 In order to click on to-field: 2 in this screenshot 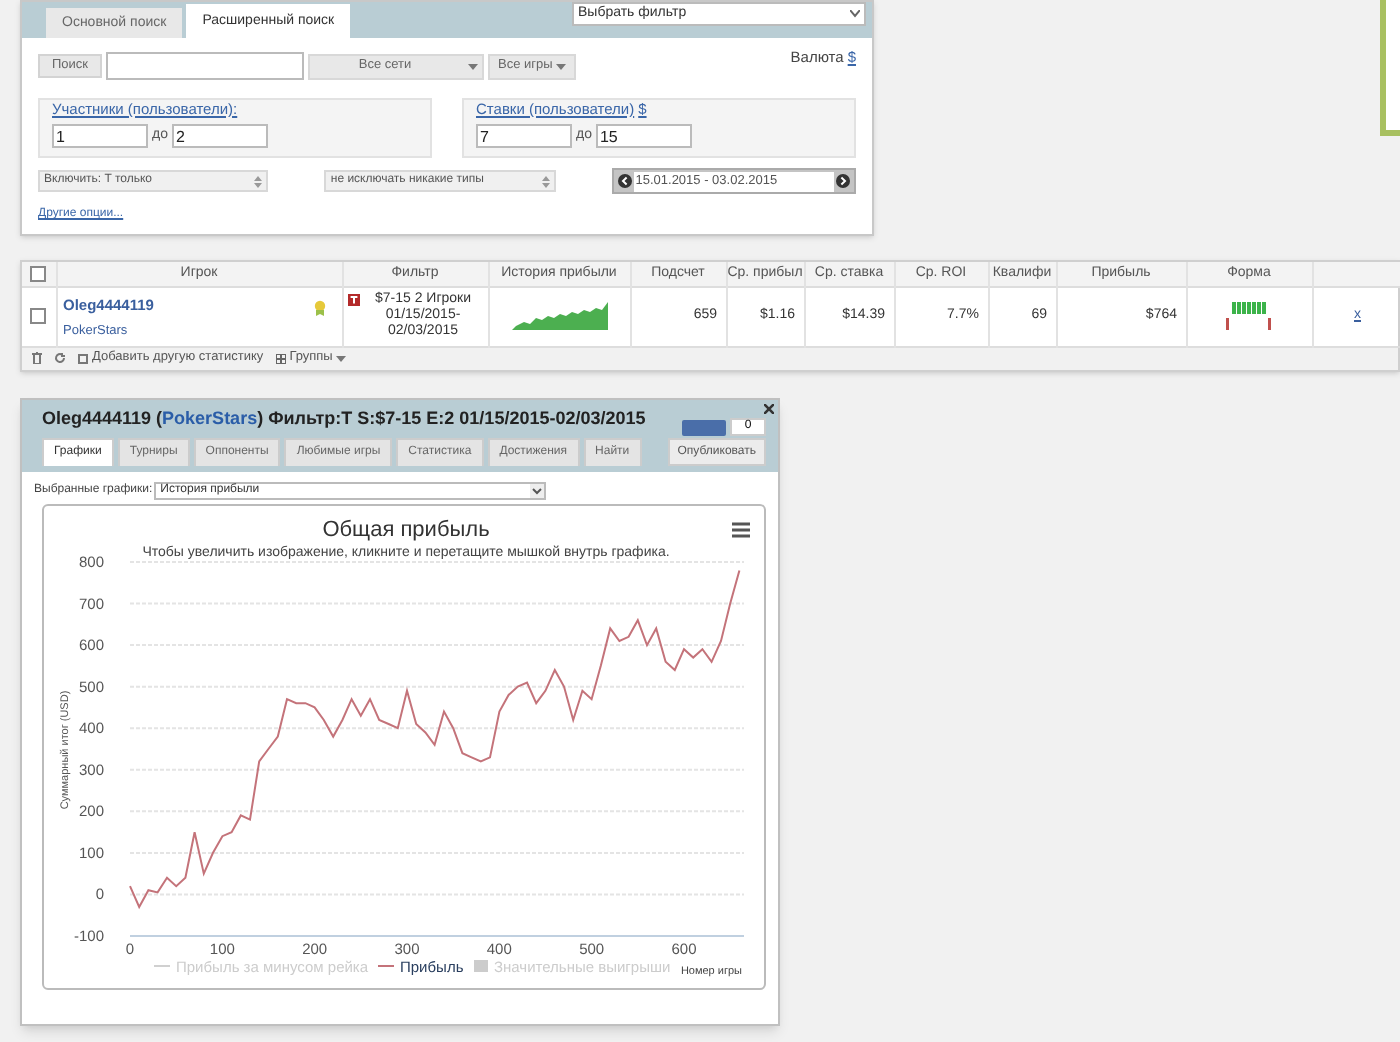, I will do `click(219, 136)`.